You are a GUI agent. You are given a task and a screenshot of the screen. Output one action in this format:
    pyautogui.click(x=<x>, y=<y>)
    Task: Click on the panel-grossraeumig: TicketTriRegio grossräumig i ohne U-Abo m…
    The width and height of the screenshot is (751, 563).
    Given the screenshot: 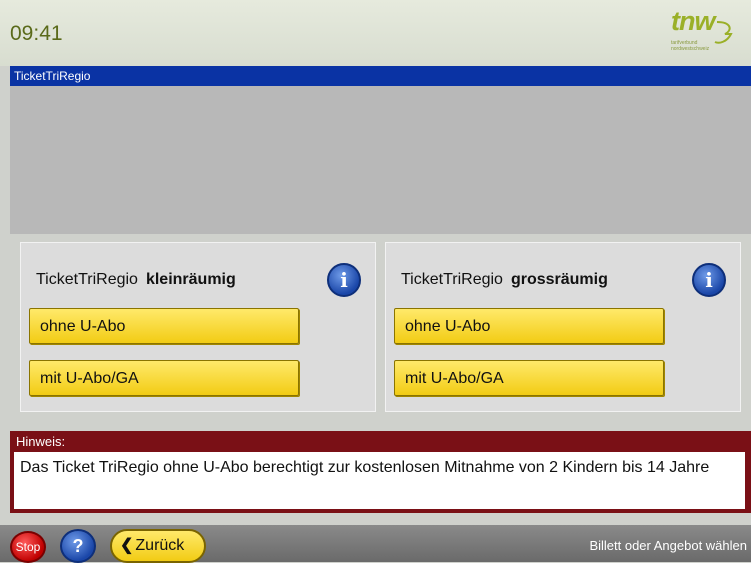 What is the action you would take?
    pyautogui.click(x=563, y=327)
    